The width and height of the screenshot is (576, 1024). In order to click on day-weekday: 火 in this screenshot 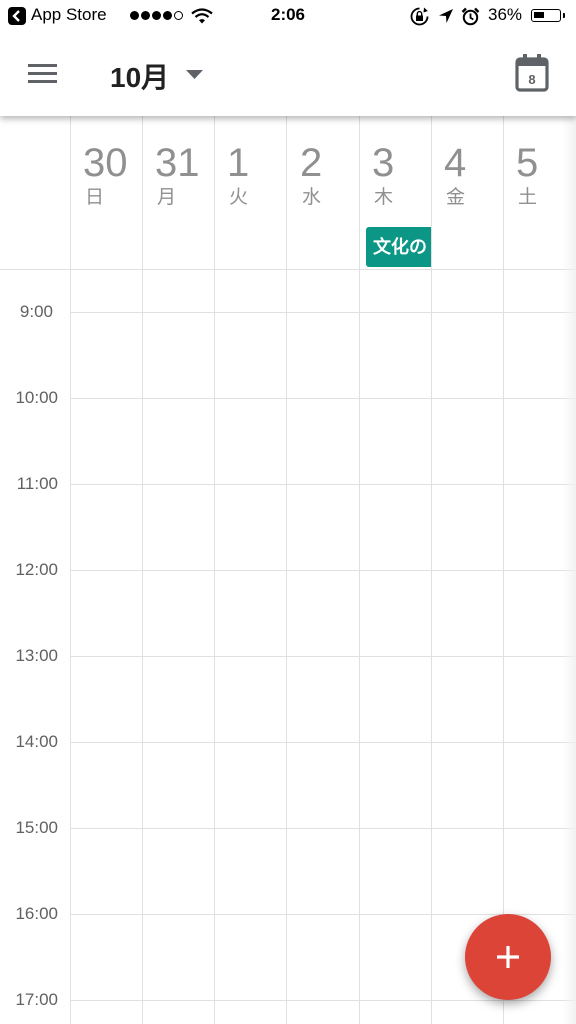, I will do `click(239, 197)`.